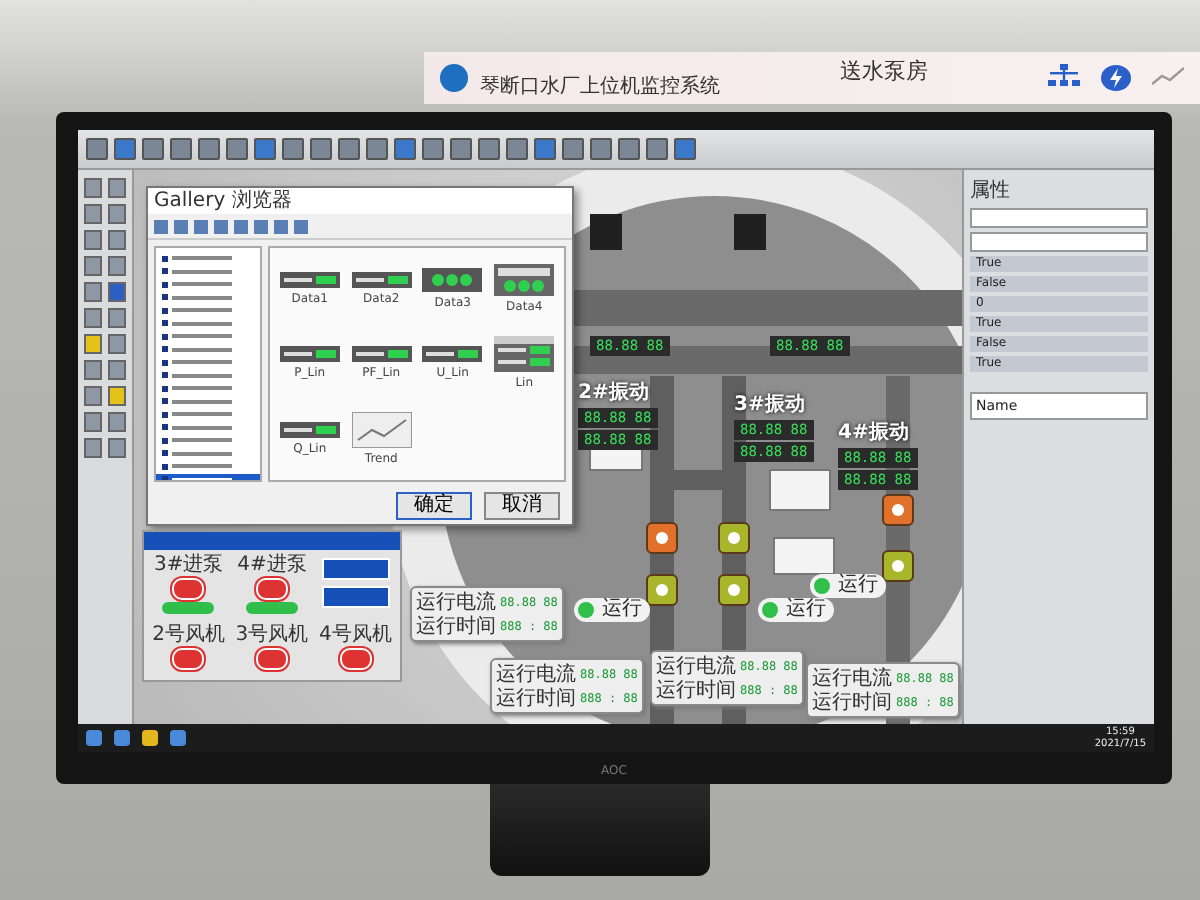 The height and width of the screenshot is (900, 1200). I want to click on vibration-label: 3#振动, so click(770, 404).